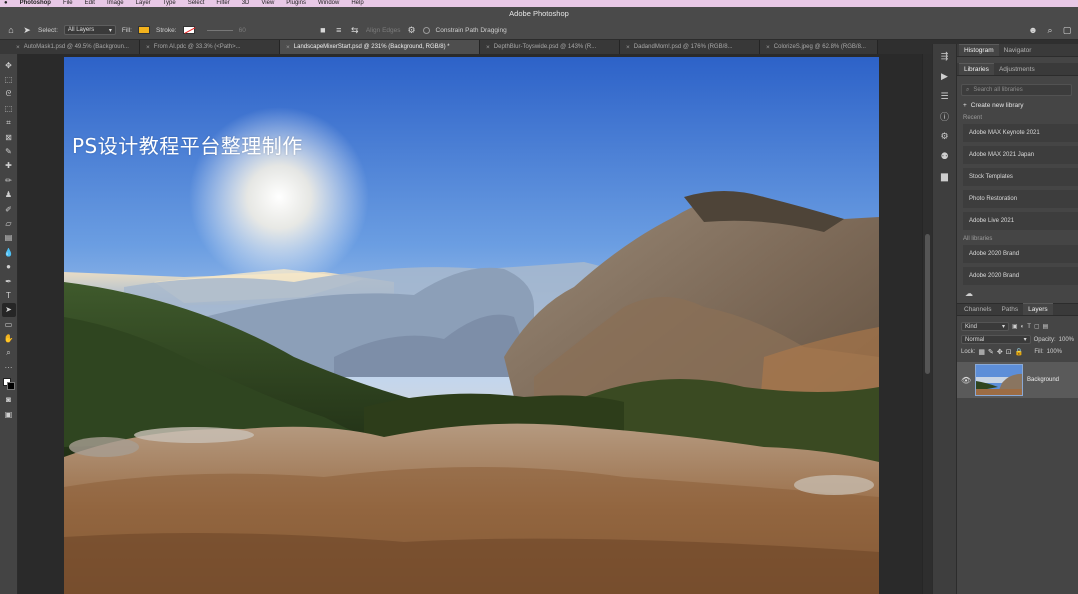 Image resolution: width=1078 pixels, height=594 pixels. What do you see at coordinates (9, 223) in the screenshot?
I see `eraser-tool-icon: ▱` at bounding box center [9, 223].